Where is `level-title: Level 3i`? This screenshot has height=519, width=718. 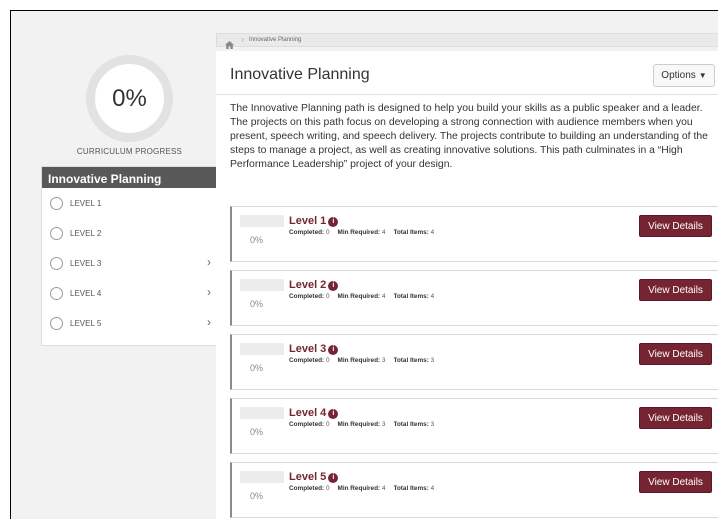
level-title: Level 3i is located at coordinates (314, 349).